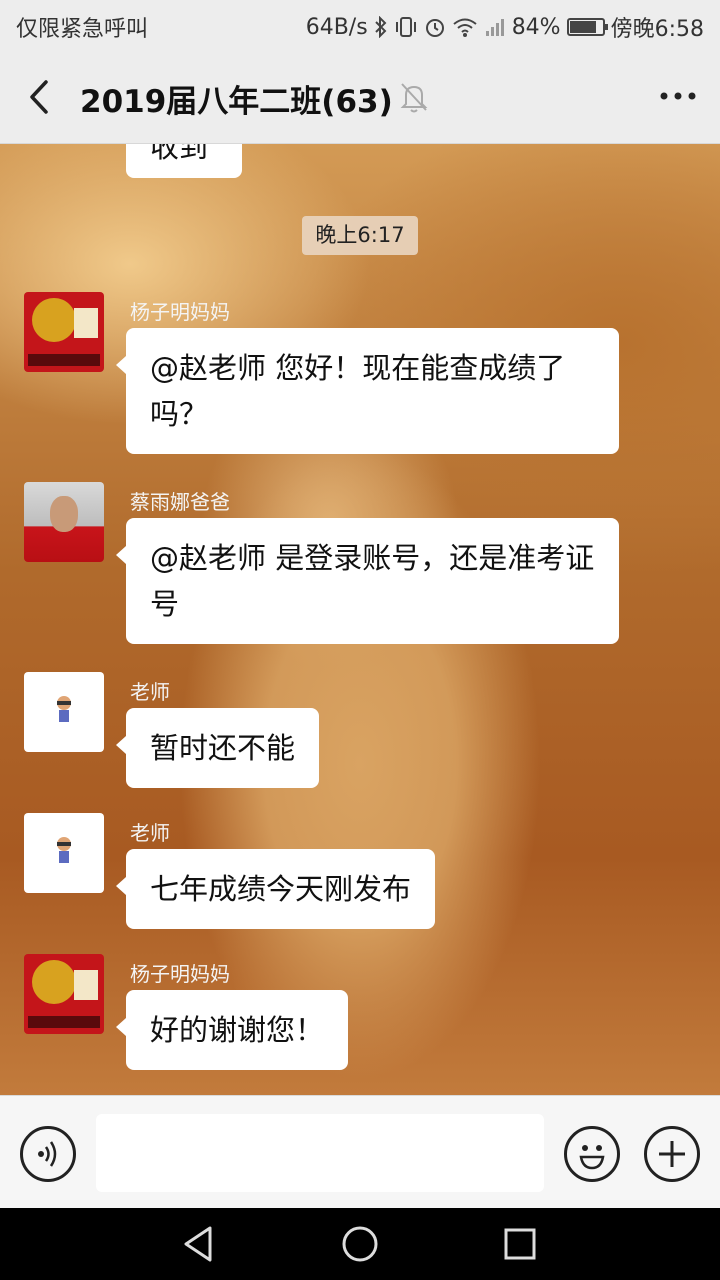 The width and height of the screenshot is (720, 1280). Describe the element at coordinates (336, 27) in the screenshot. I see `network-speed: 64B/s` at that location.